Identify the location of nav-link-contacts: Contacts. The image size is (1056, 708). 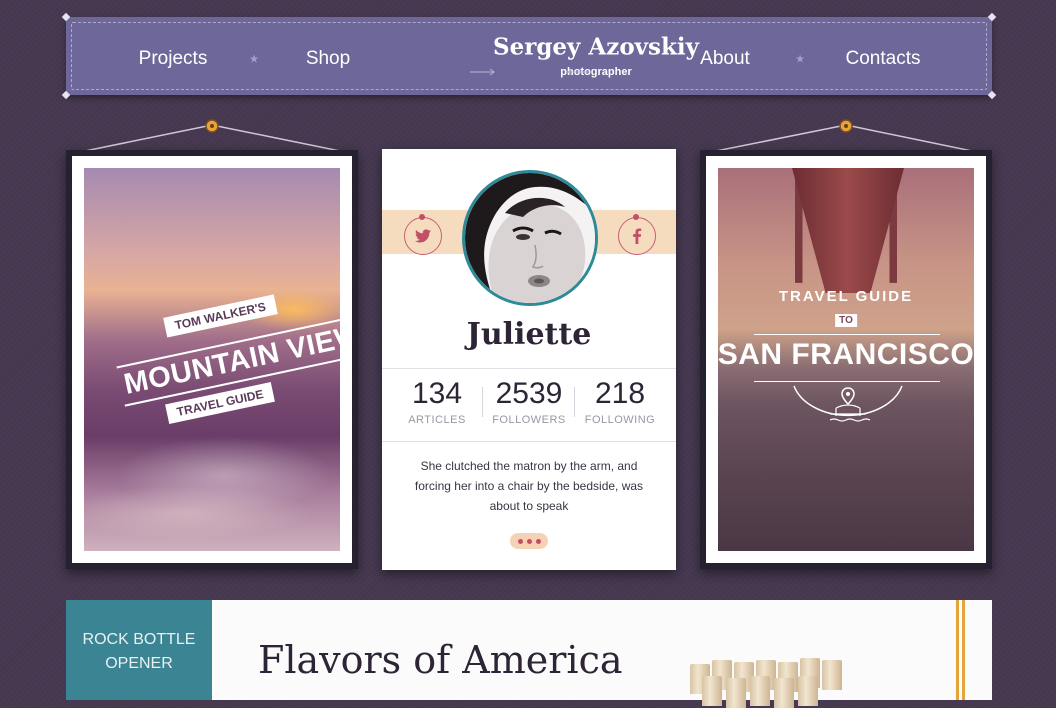
(883, 59).